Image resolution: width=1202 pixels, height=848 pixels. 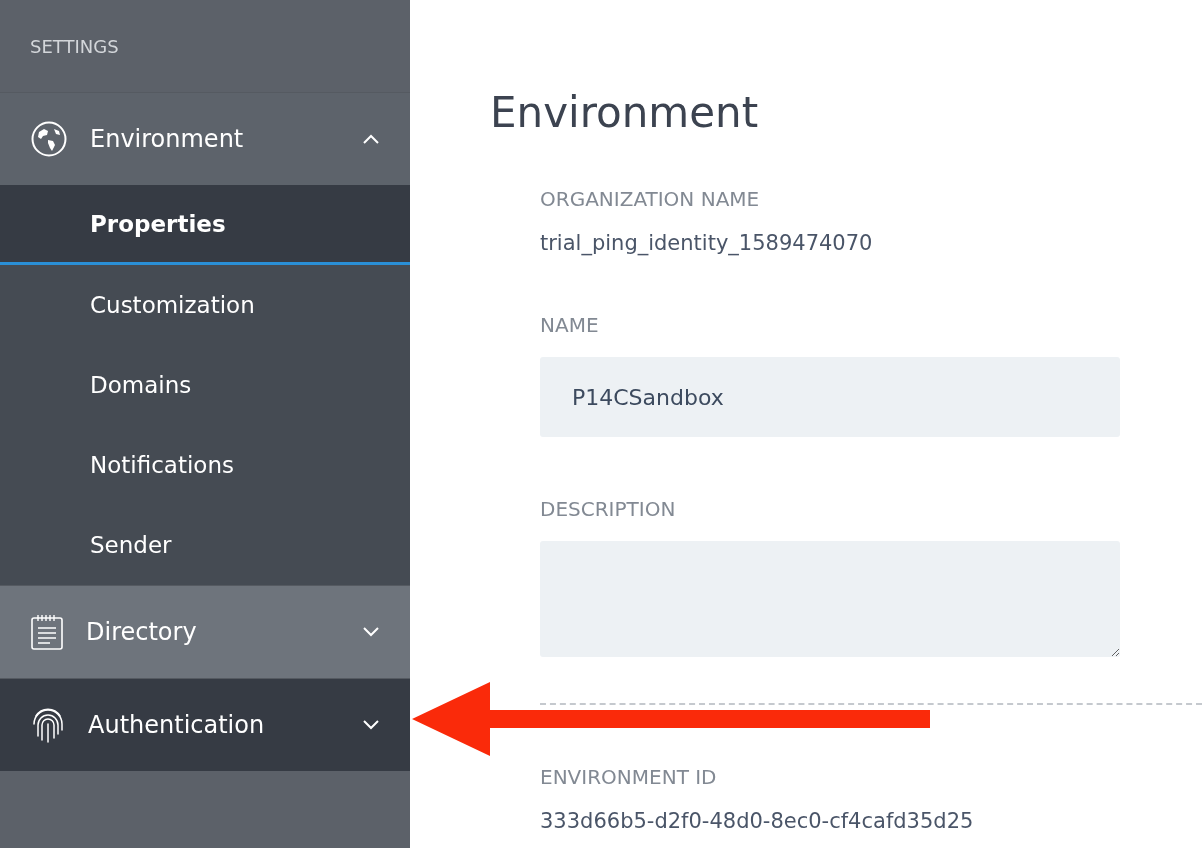 I want to click on sidebar-section: Directory, so click(x=205, y=631).